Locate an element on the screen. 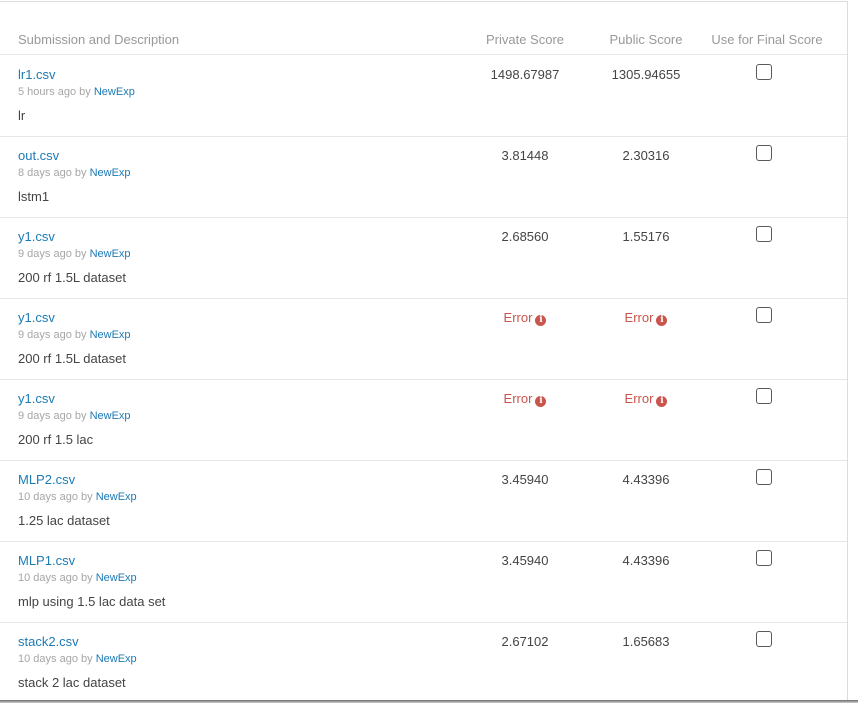 This screenshot has width=858, height=703. submission-file-link: MLP1.csv is located at coordinates (46, 560).